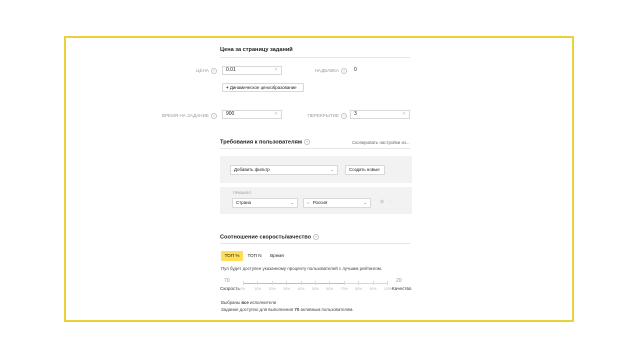 The height and width of the screenshot is (360, 640). I want to click on slider-tick-label: 70%, so click(344, 289).